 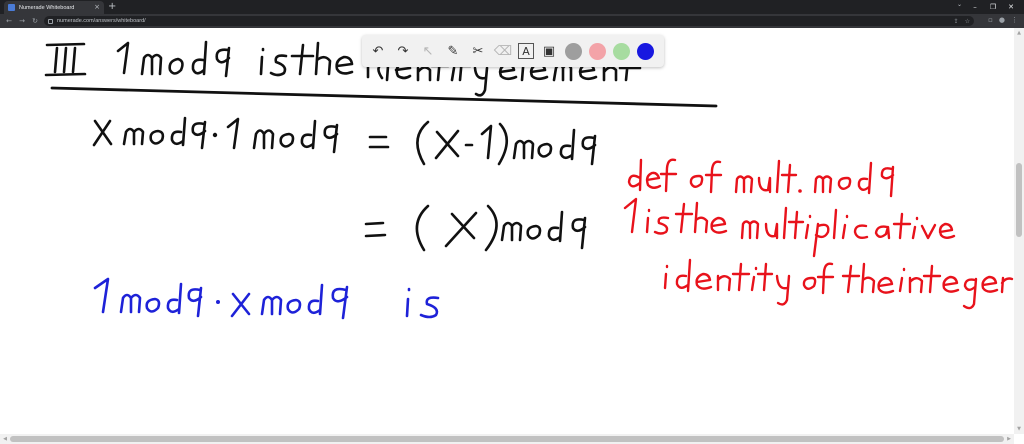 What do you see at coordinates (503, 51) in the screenshot?
I see `eraser-icon: ⌫` at bounding box center [503, 51].